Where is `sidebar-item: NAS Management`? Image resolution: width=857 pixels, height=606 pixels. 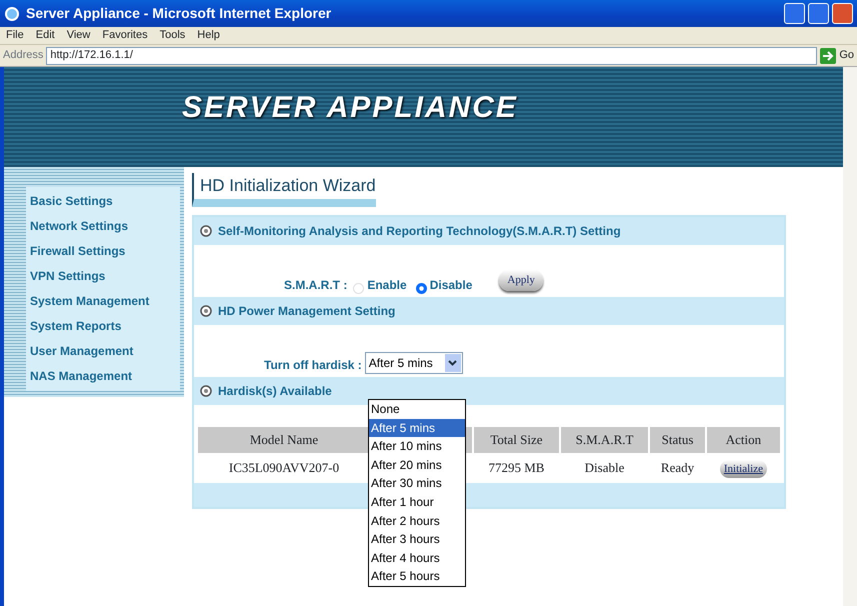
sidebar-item: NAS Management is located at coordinates (103, 376).